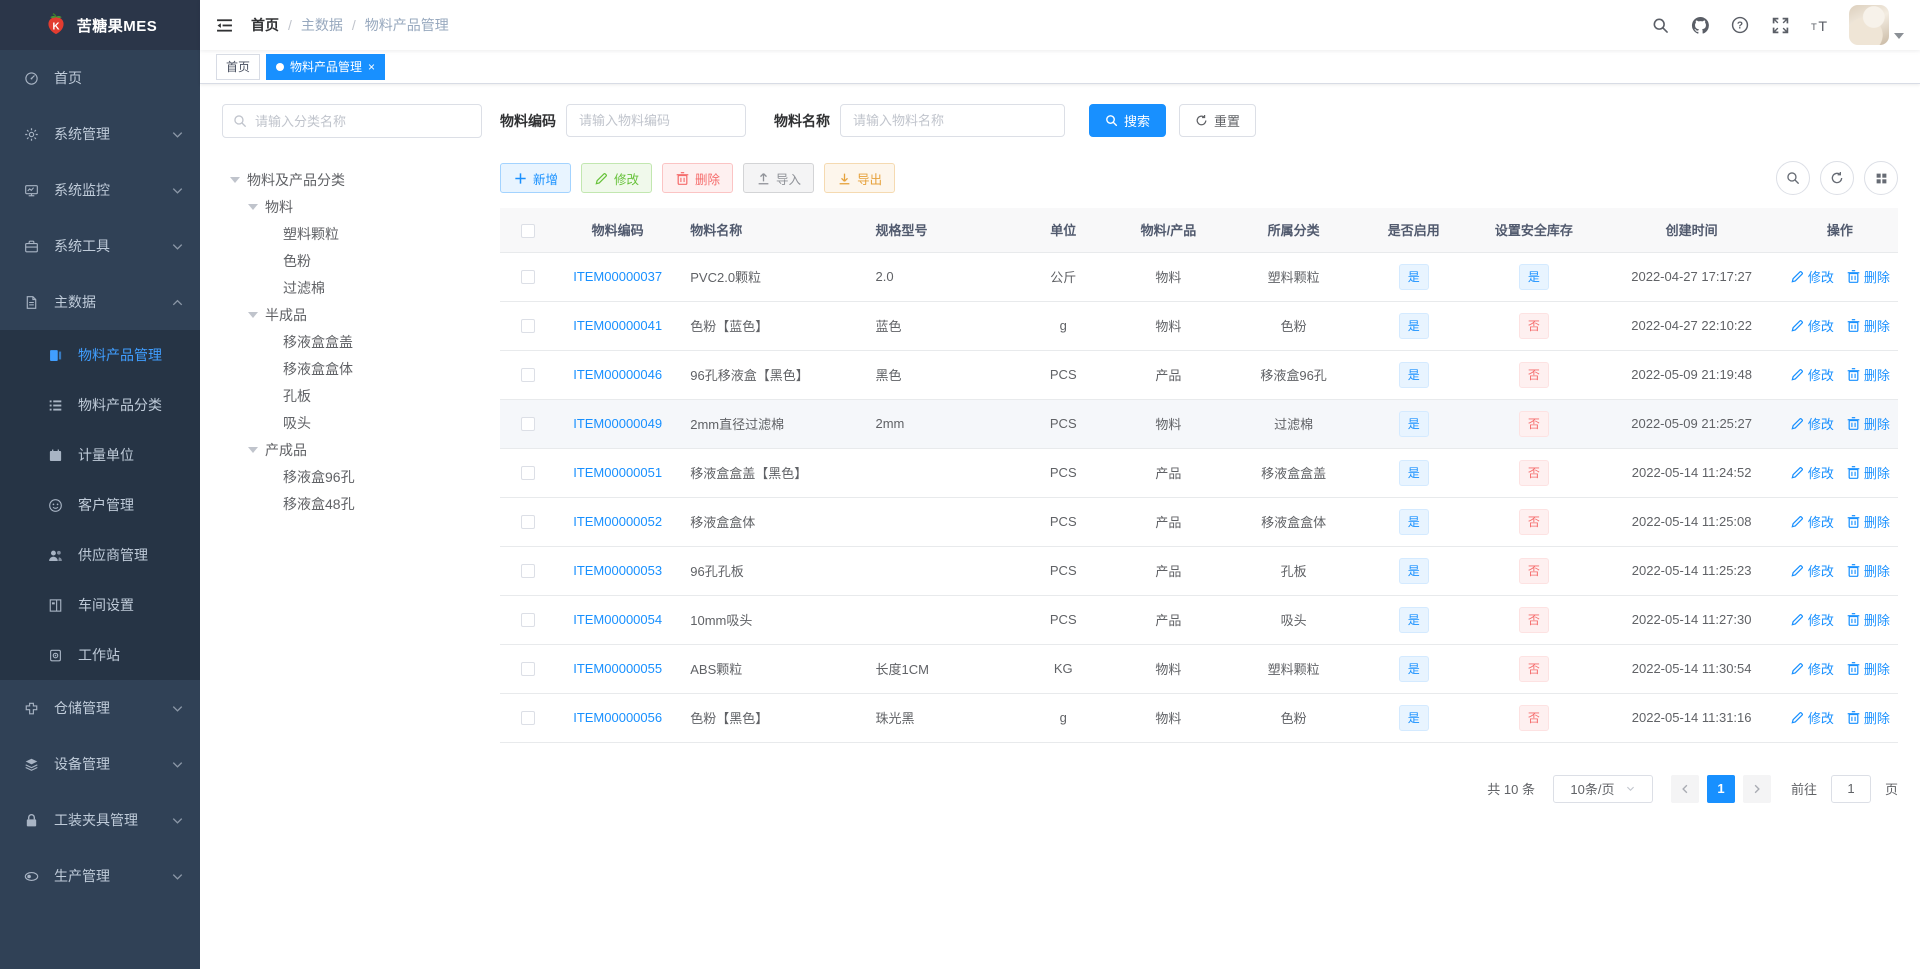  What do you see at coordinates (536, 178) in the screenshot?
I see `新增-button: 新增` at bounding box center [536, 178].